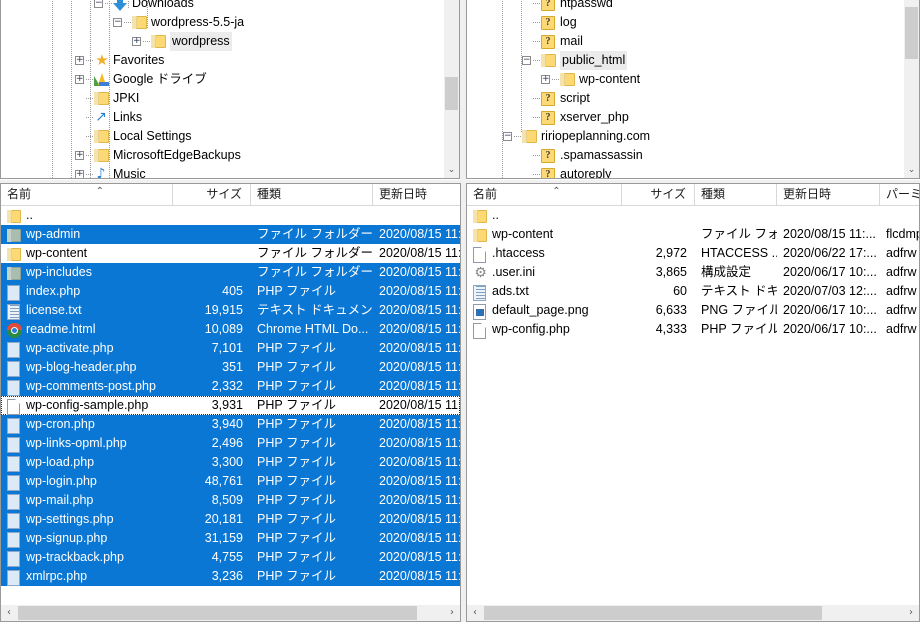 The image size is (920, 622). I want to click on tree-node: ? autoreply, so click(685, 171).